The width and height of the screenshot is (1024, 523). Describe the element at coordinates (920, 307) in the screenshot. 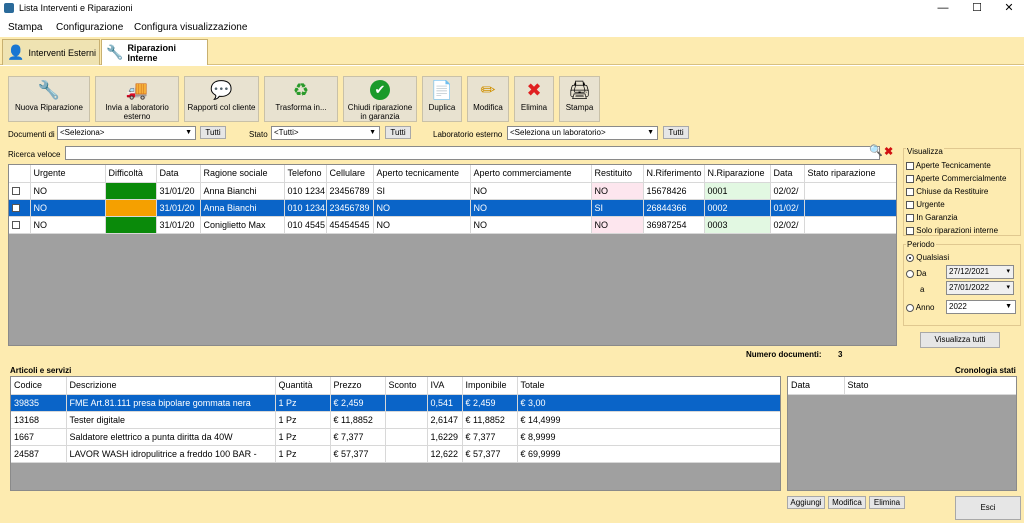

I see `periodo-anno-radio: Anno` at that location.